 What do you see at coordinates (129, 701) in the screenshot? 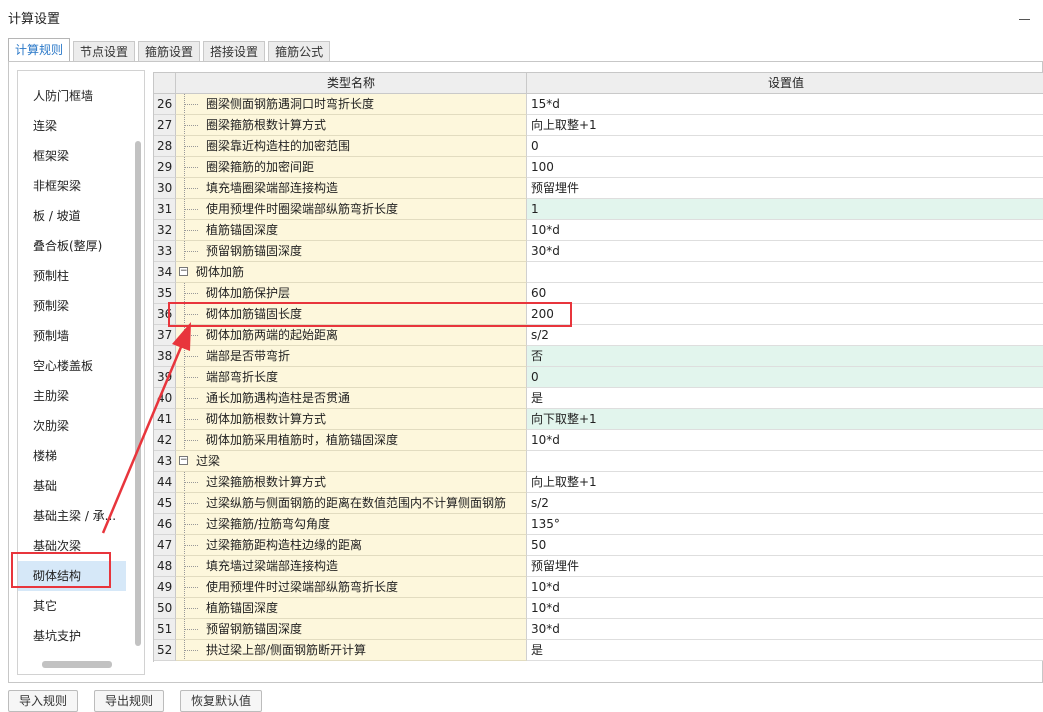
I see `export-rules-button: 导出规则` at bounding box center [129, 701].